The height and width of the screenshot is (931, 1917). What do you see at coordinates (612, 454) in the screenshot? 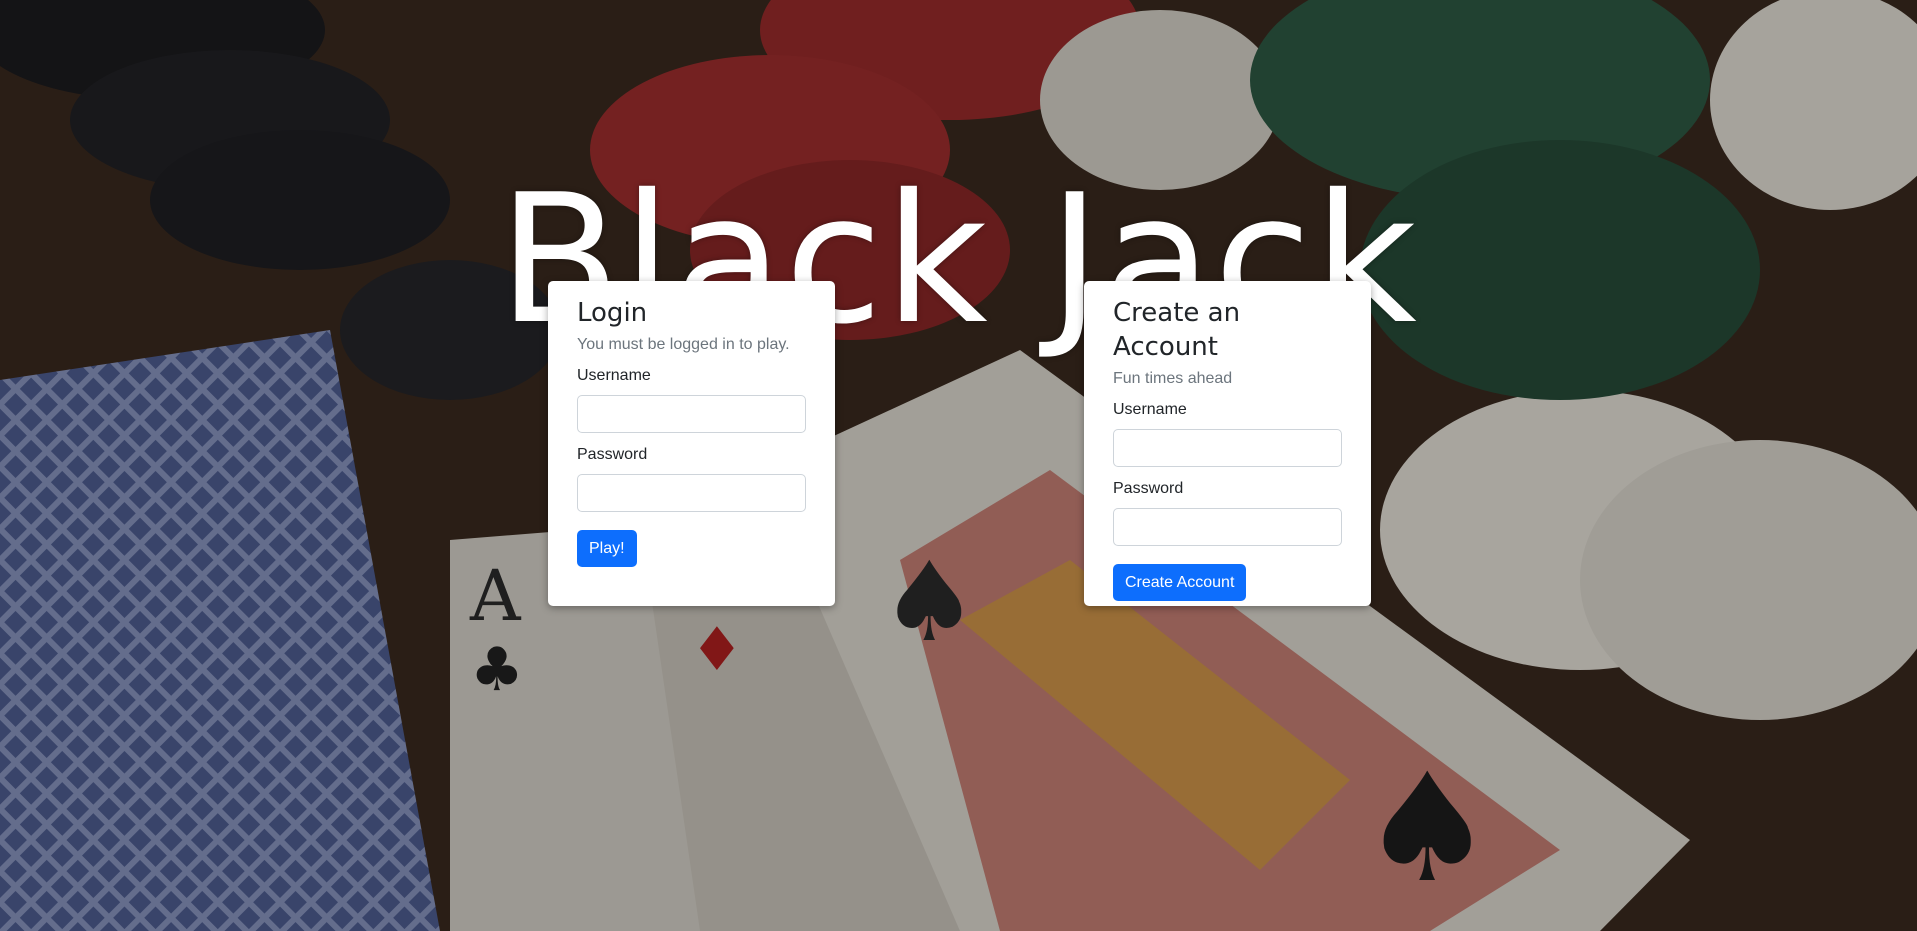
I see `login-password-label: Password` at bounding box center [612, 454].